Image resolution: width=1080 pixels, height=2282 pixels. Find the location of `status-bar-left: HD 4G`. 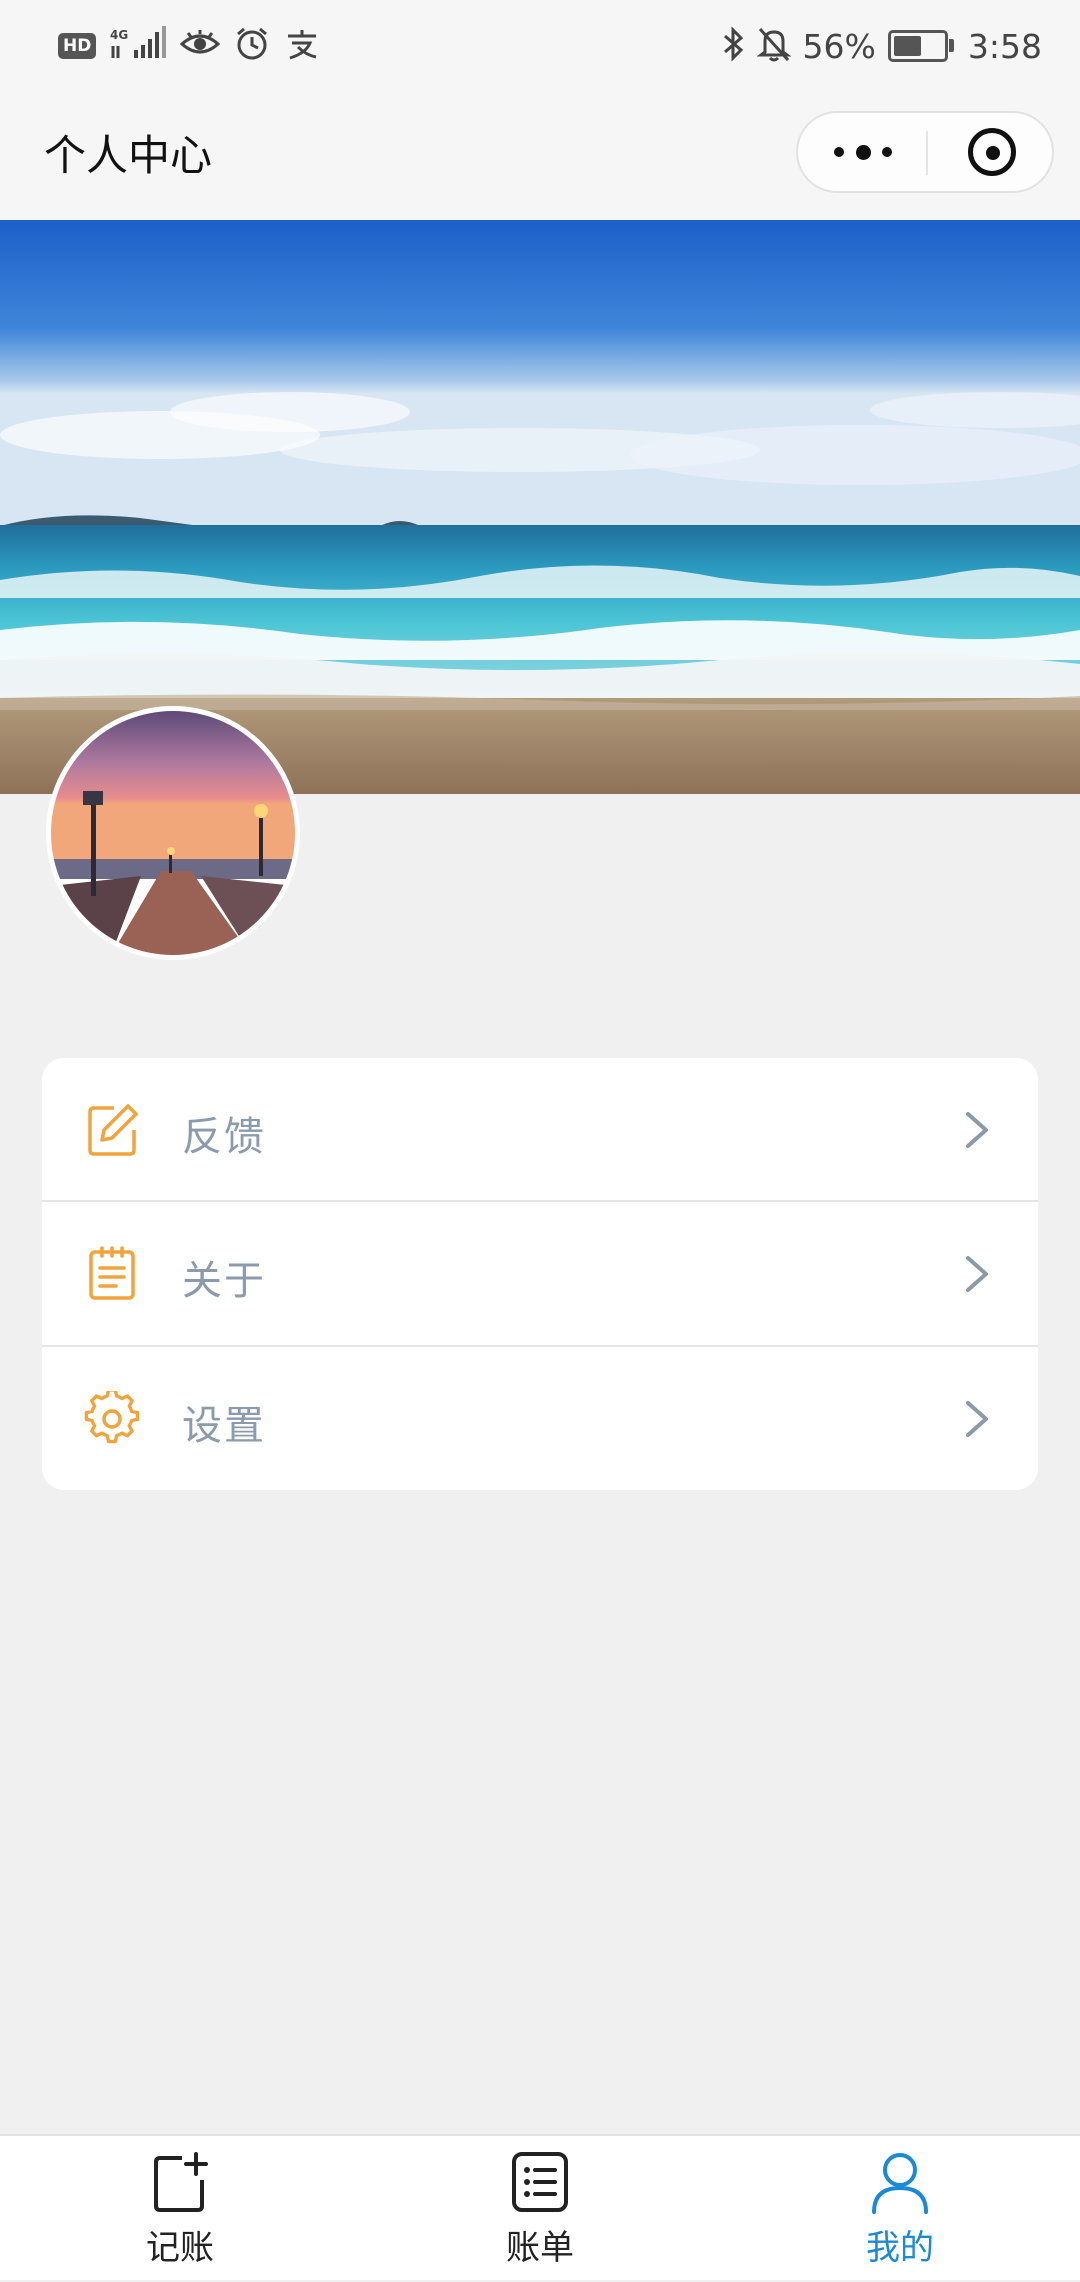

status-bar-left: HD 4G is located at coordinates (189, 46).